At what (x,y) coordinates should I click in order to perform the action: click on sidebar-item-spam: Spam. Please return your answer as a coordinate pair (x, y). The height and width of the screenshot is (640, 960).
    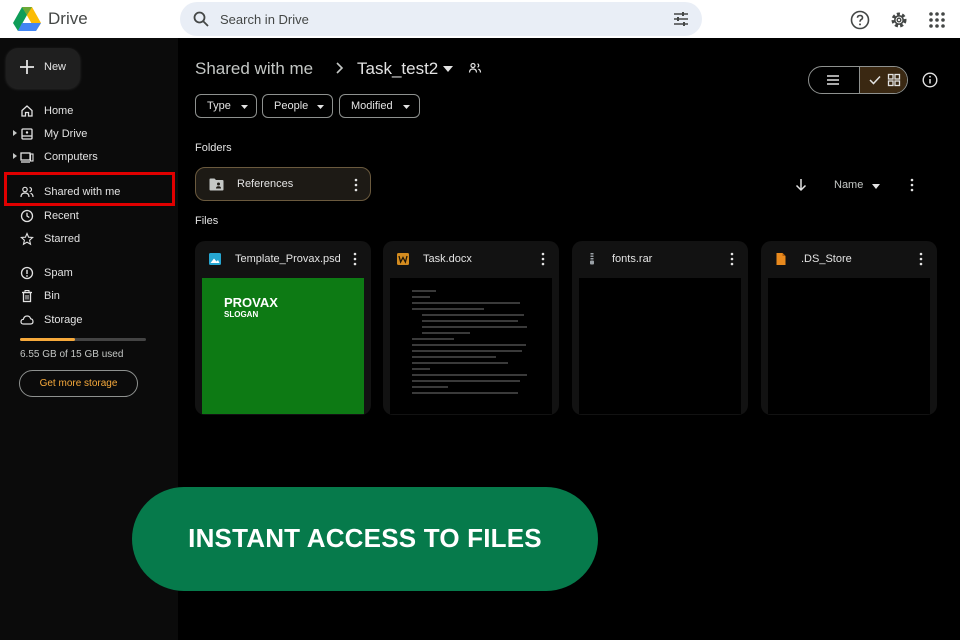
    Looking at the image, I should click on (89, 273).